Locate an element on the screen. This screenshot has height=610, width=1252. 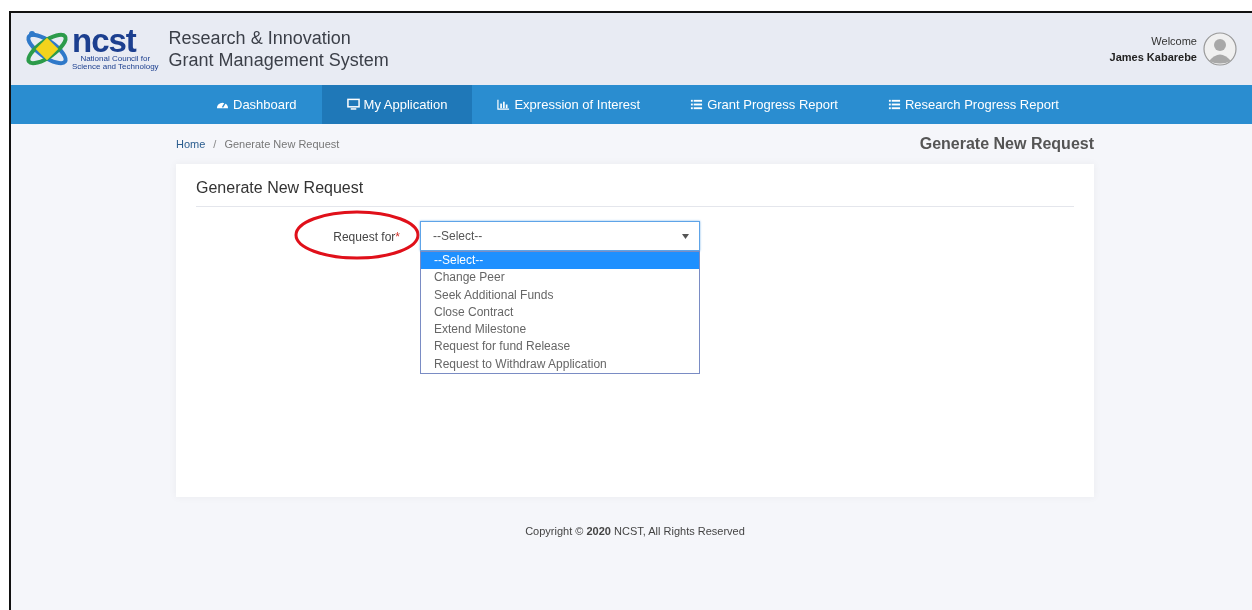
breadcrumb-current: Generate New Request is located at coordinates (282, 144).